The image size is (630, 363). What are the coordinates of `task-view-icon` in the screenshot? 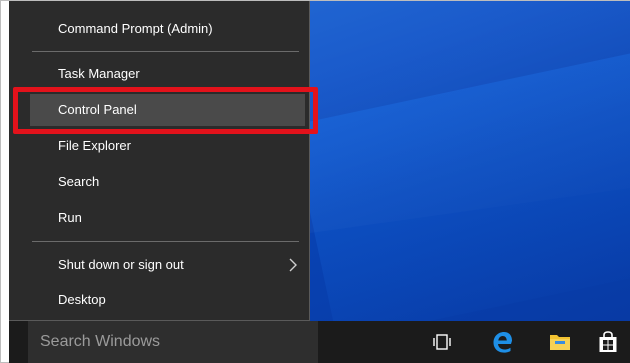 It's located at (442, 342).